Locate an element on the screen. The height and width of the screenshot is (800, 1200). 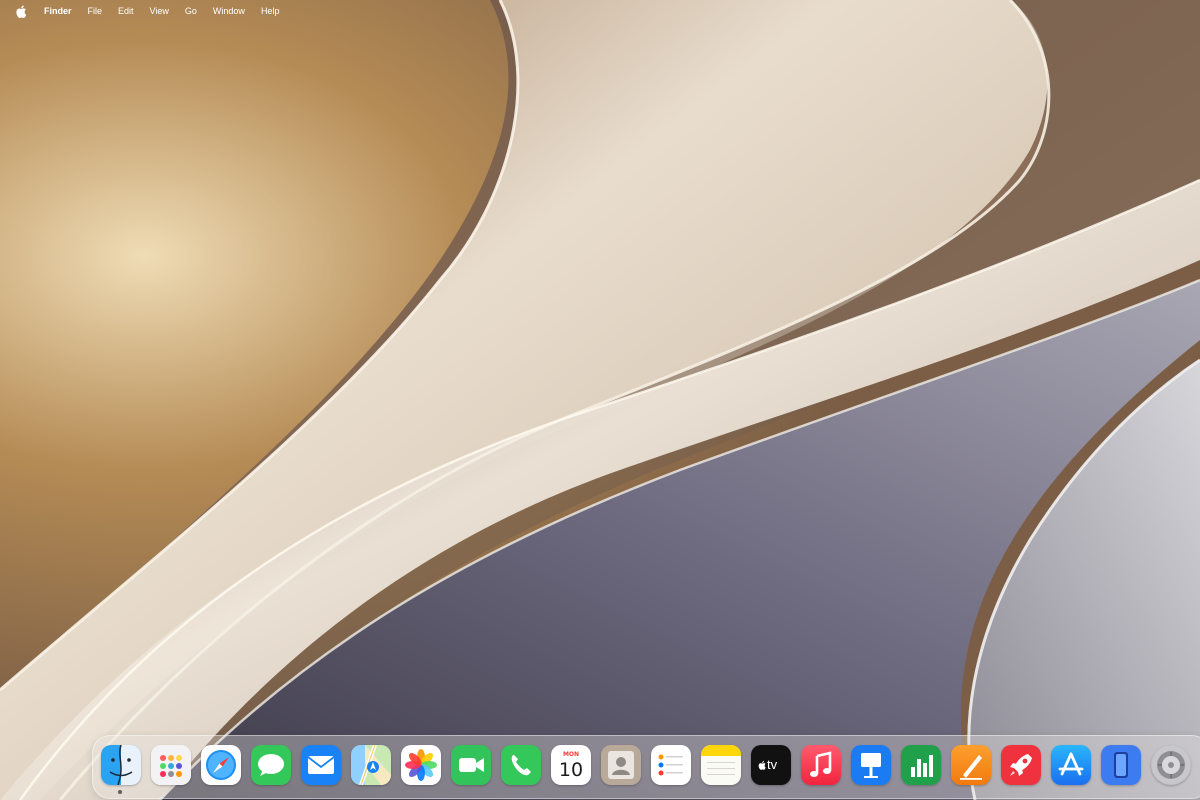
mail-icon is located at coordinates (321, 765).